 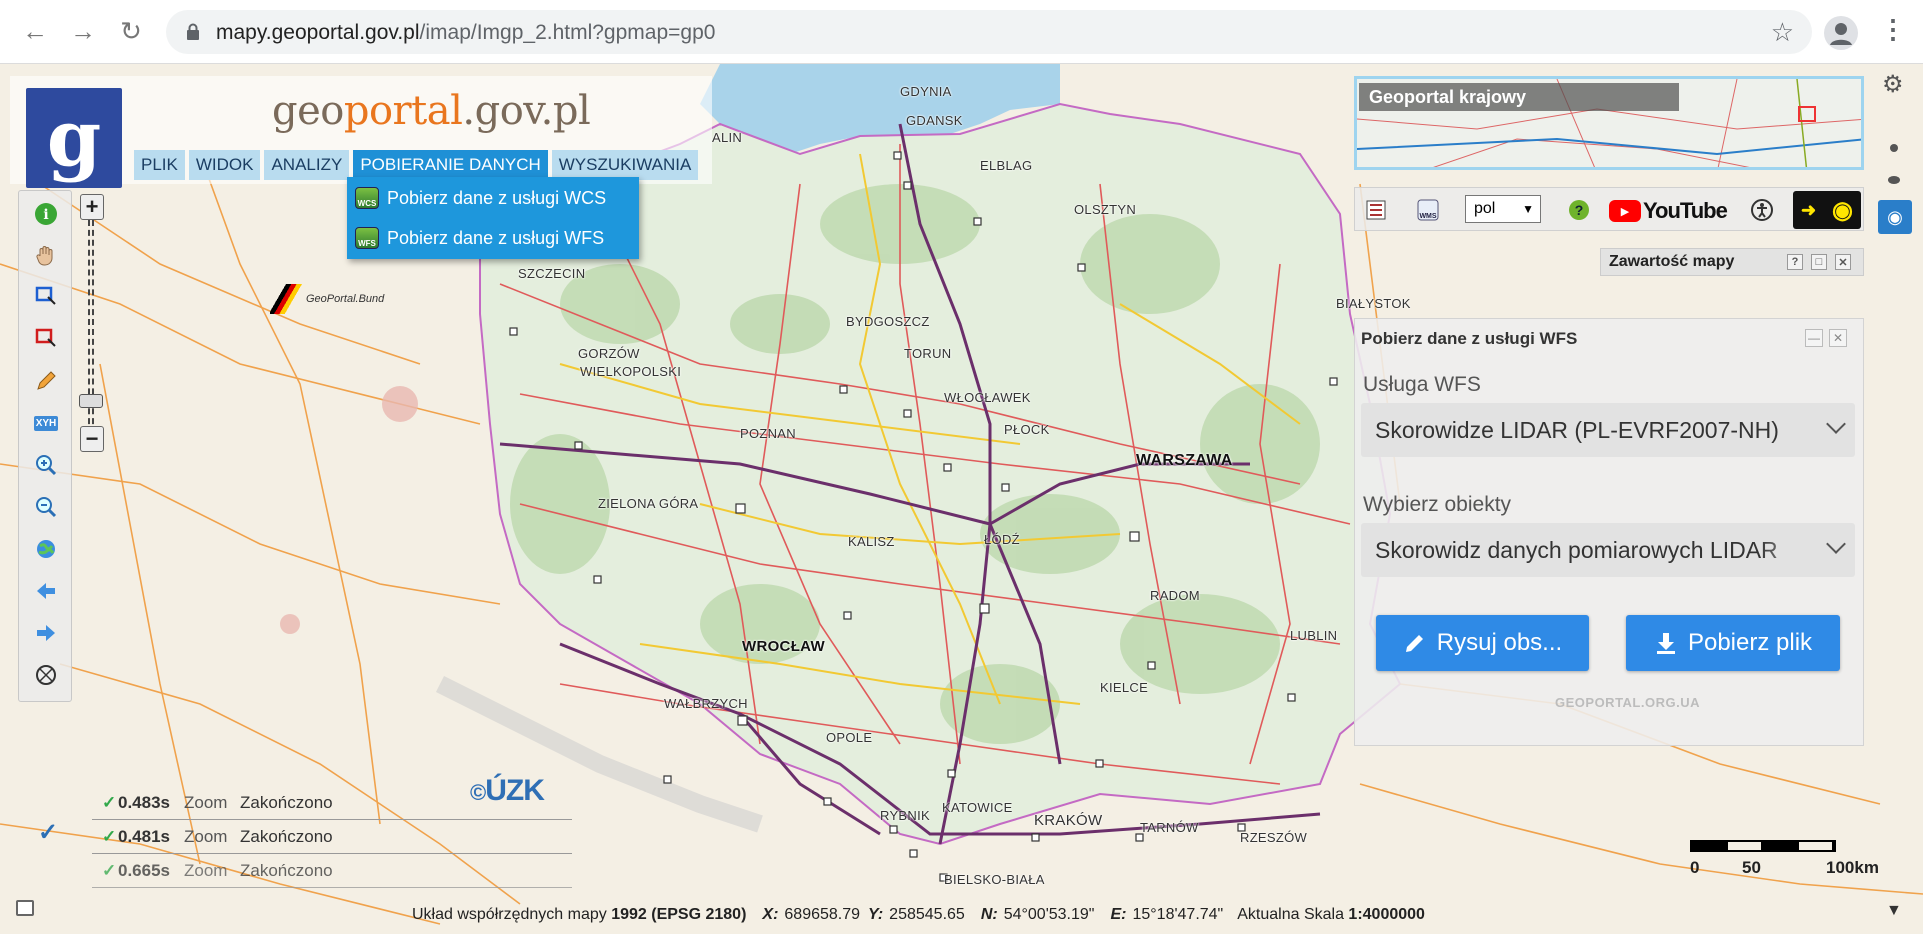 I want to click on zoom-knob, so click(x=91, y=401).